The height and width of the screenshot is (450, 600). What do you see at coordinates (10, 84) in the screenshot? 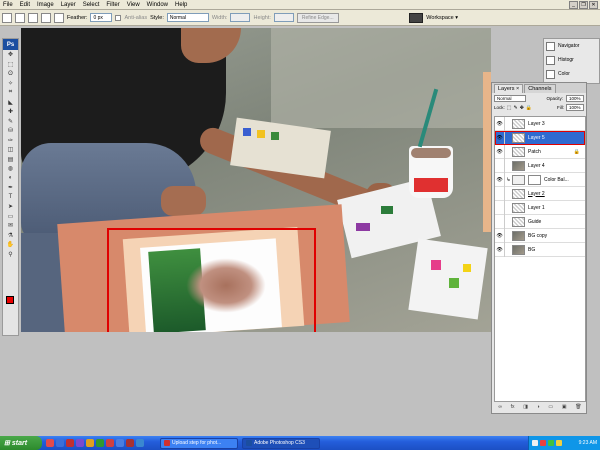
I see `magic-wand-icon: ✧` at bounding box center [10, 84].